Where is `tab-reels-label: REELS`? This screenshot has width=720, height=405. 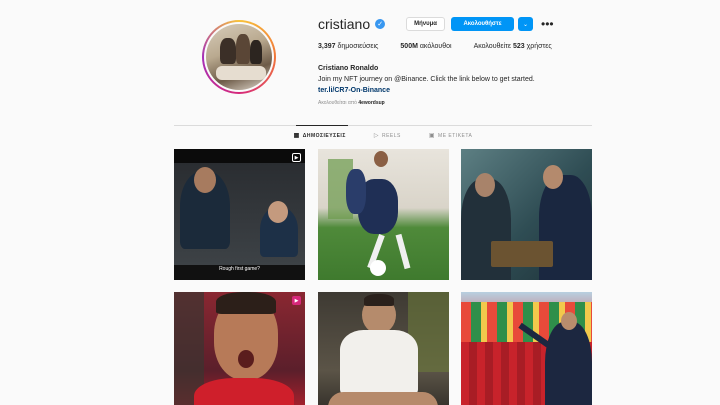 tab-reels-label: REELS is located at coordinates (391, 135).